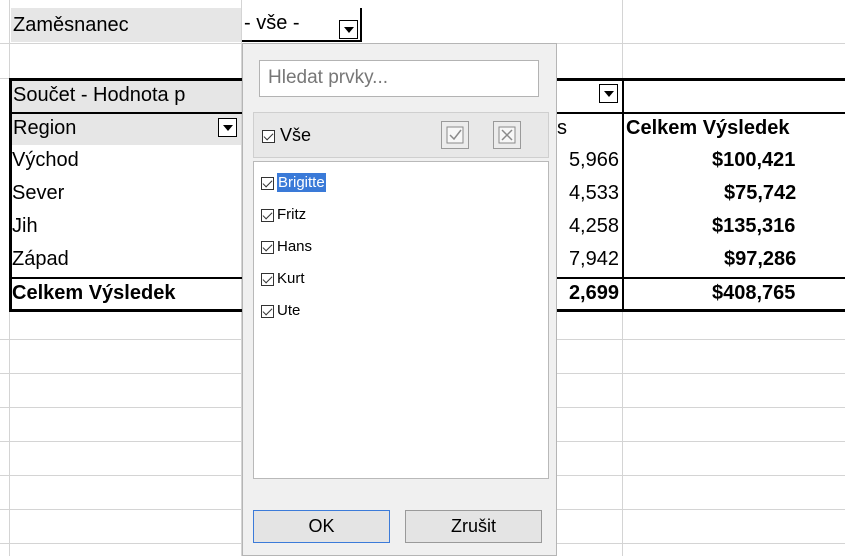 The height and width of the screenshot is (556, 845). I want to click on column-dropdown-arrow-icon, so click(608, 93).